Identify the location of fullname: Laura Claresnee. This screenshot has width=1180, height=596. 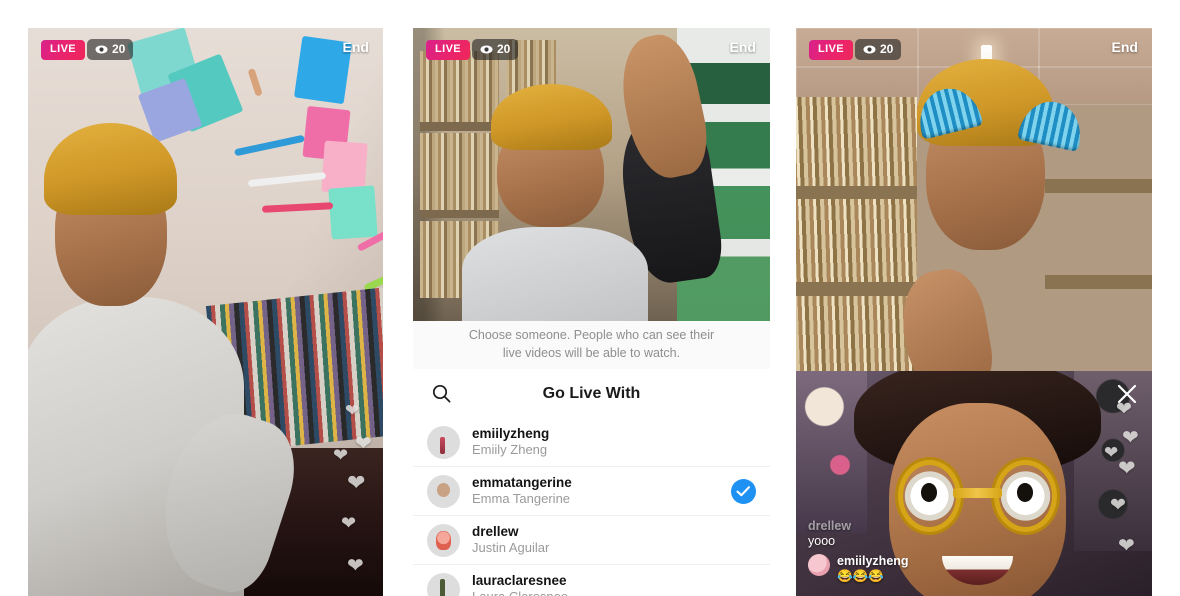
(614, 592).